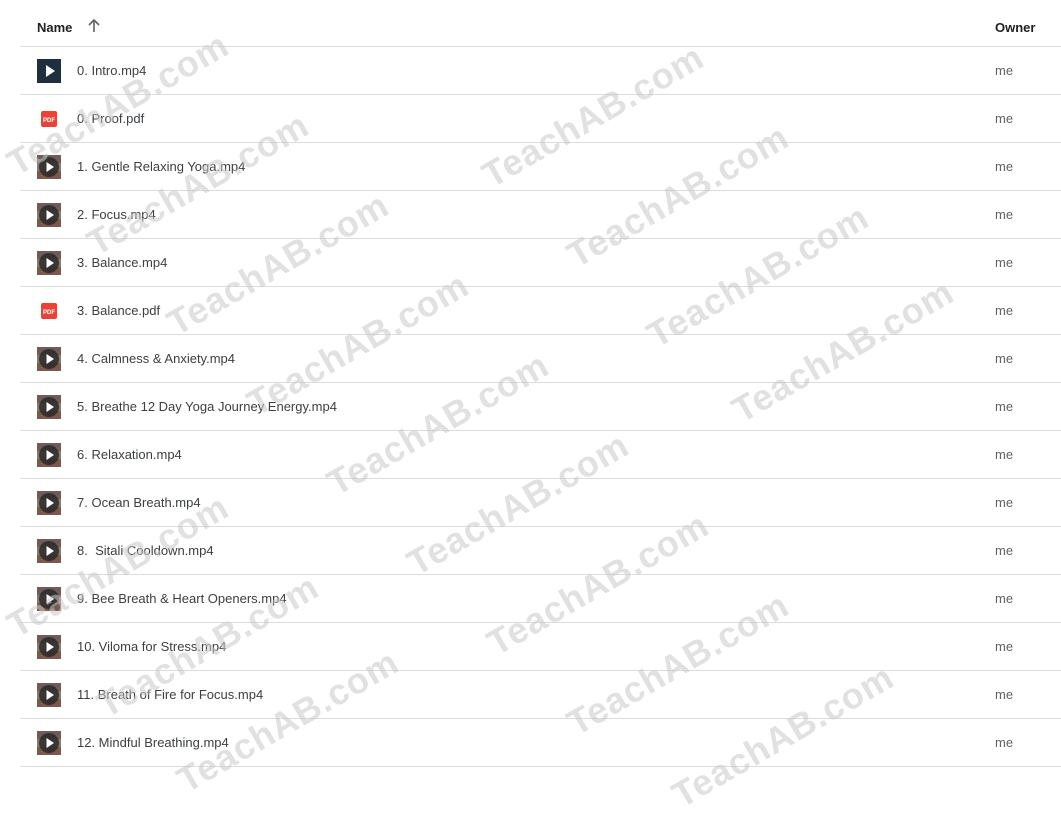  I want to click on file-name: 2. Focus.mp4, so click(116, 214).